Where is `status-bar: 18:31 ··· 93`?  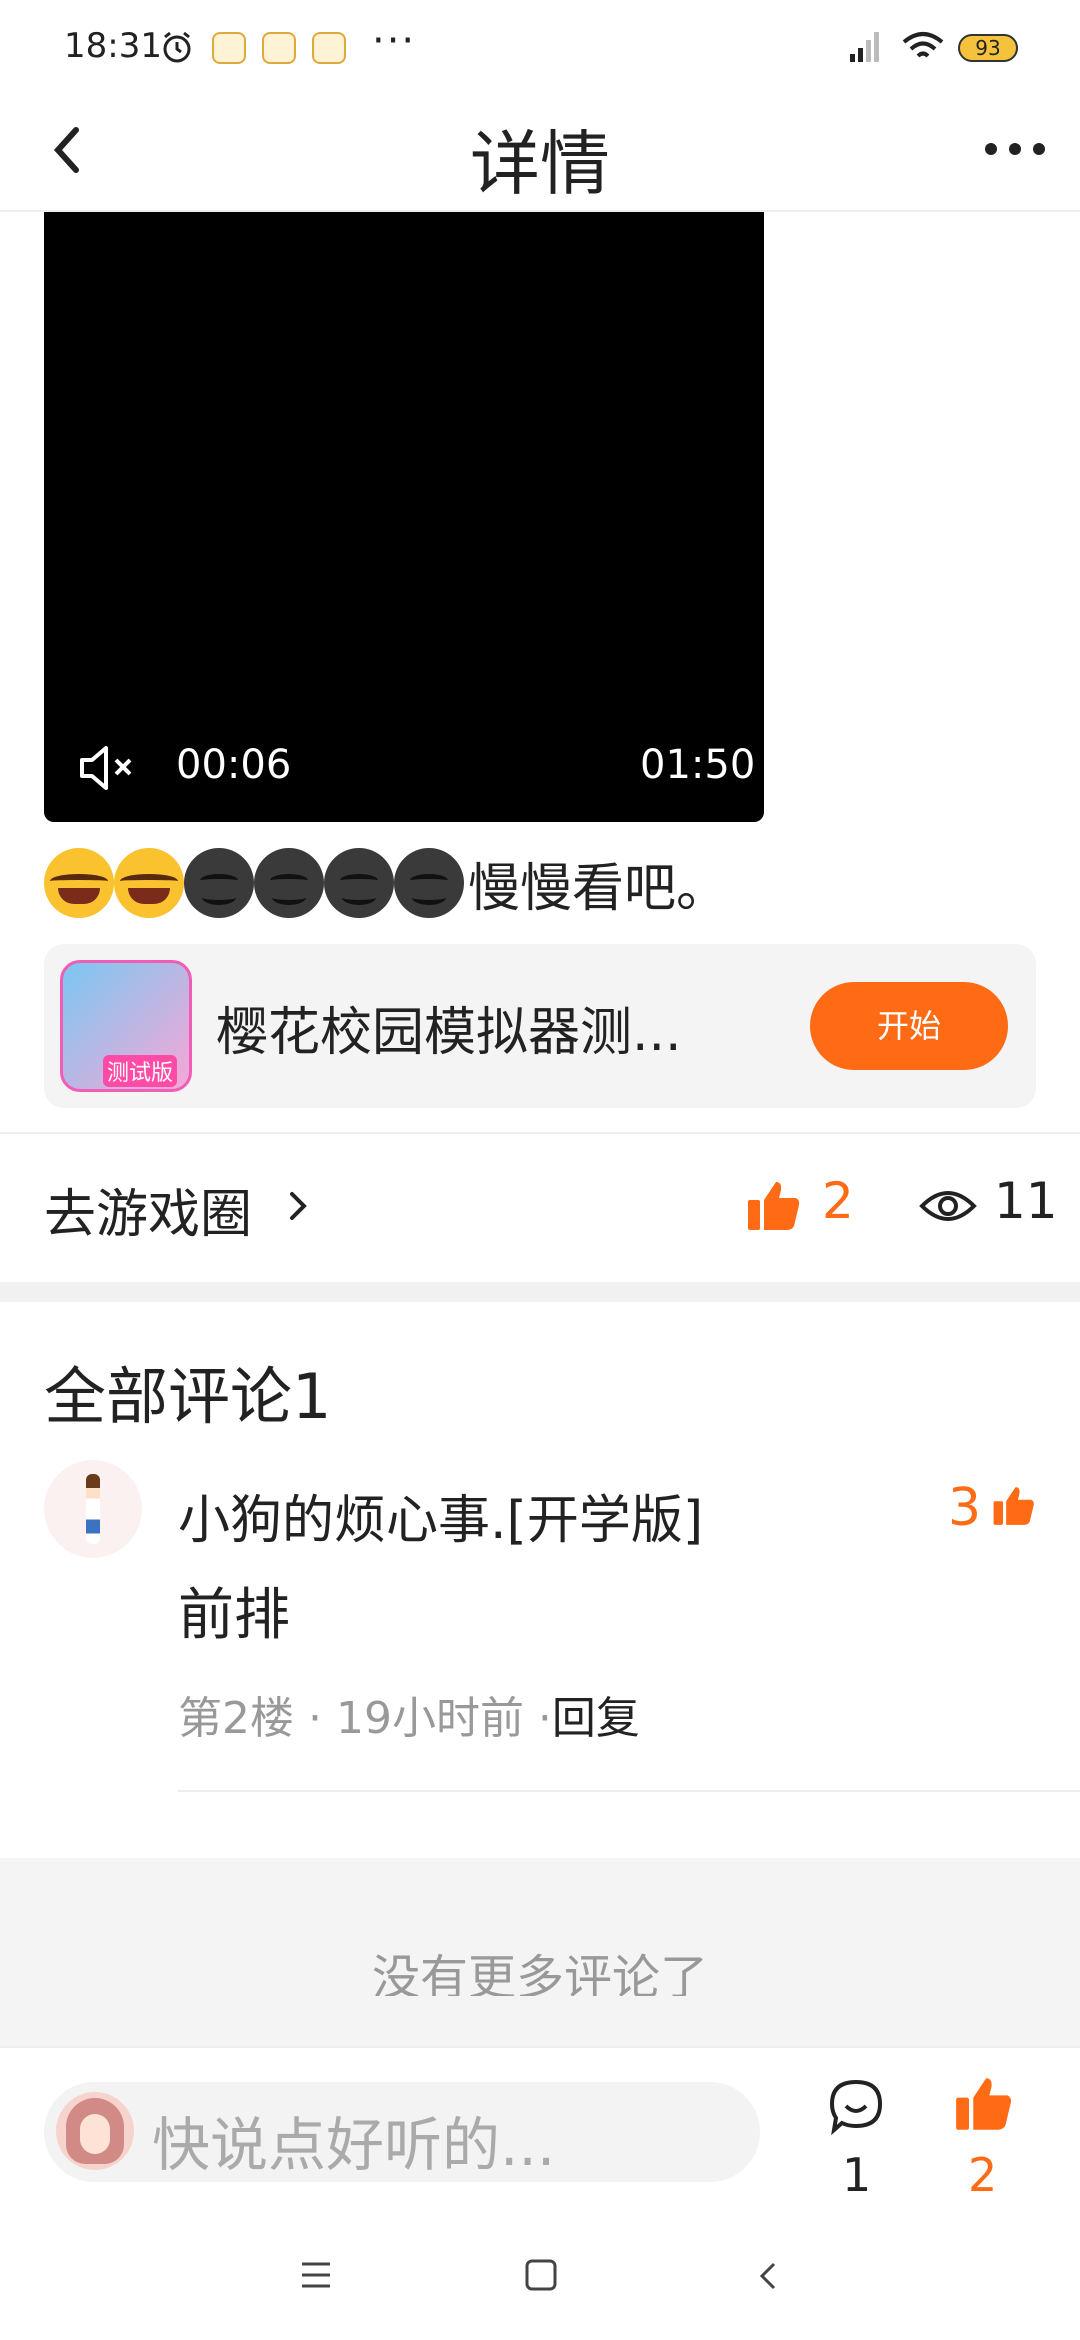 status-bar: 18:31 ··· 93 is located at coordinates (540, 45).